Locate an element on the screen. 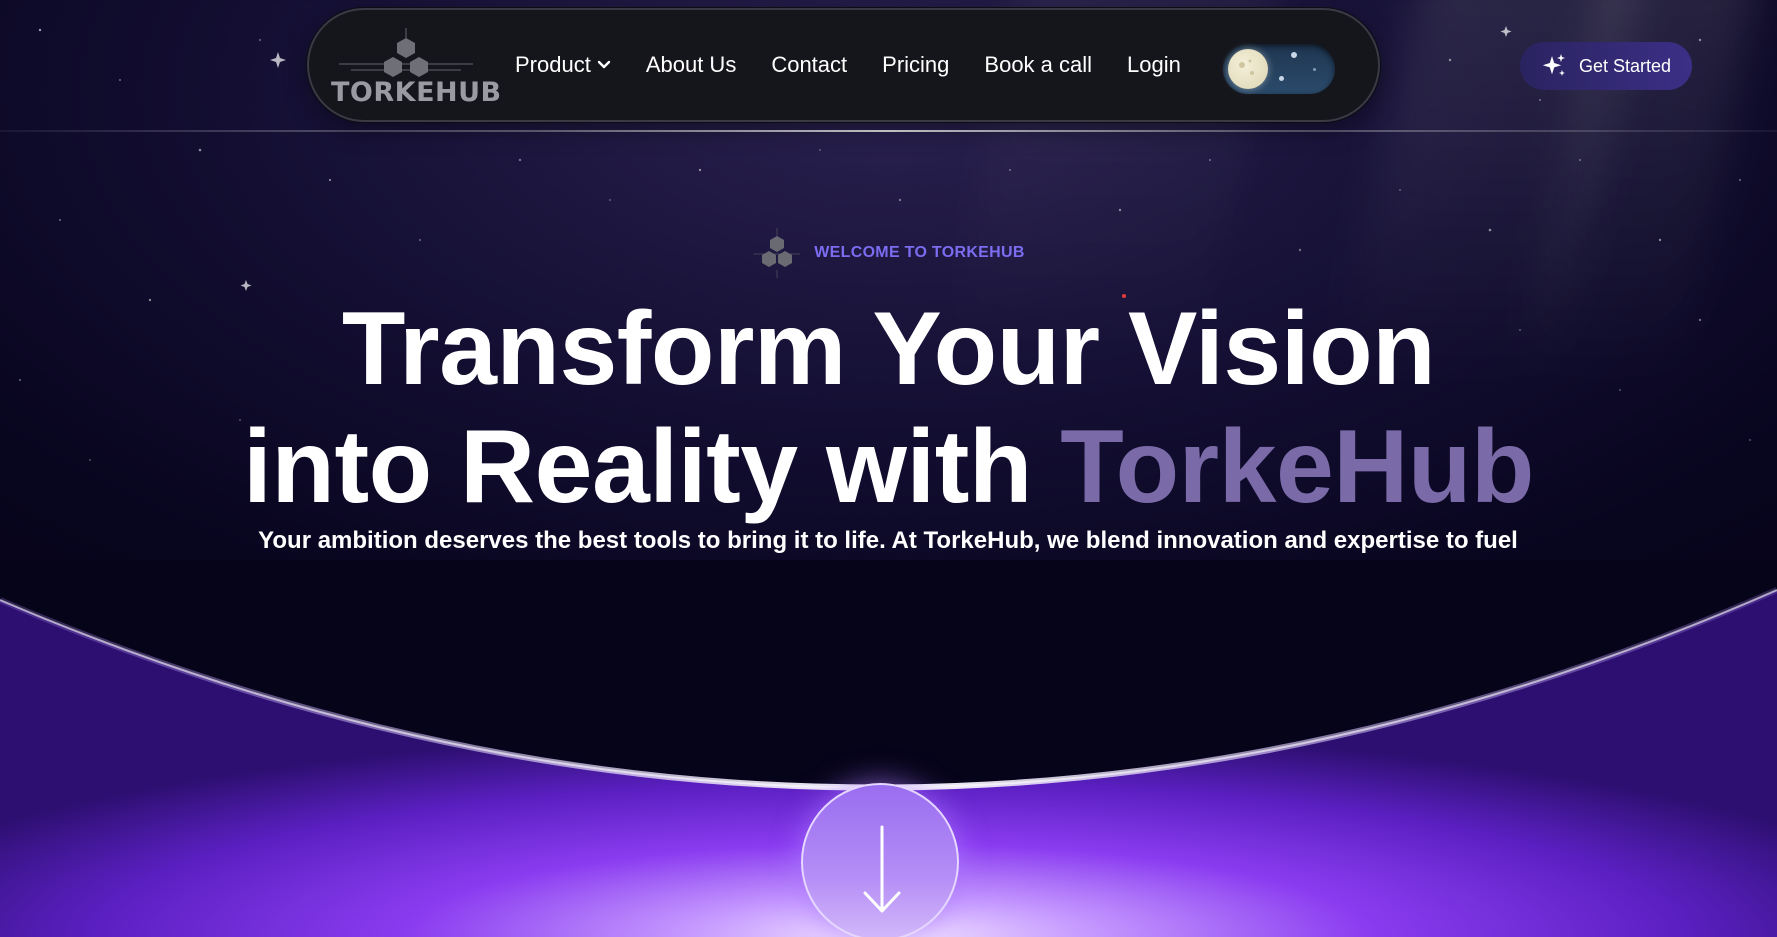 The height and width of the screenshot is (937, 1777). nav-item-label: Contact is located at coordinates (809, 64).